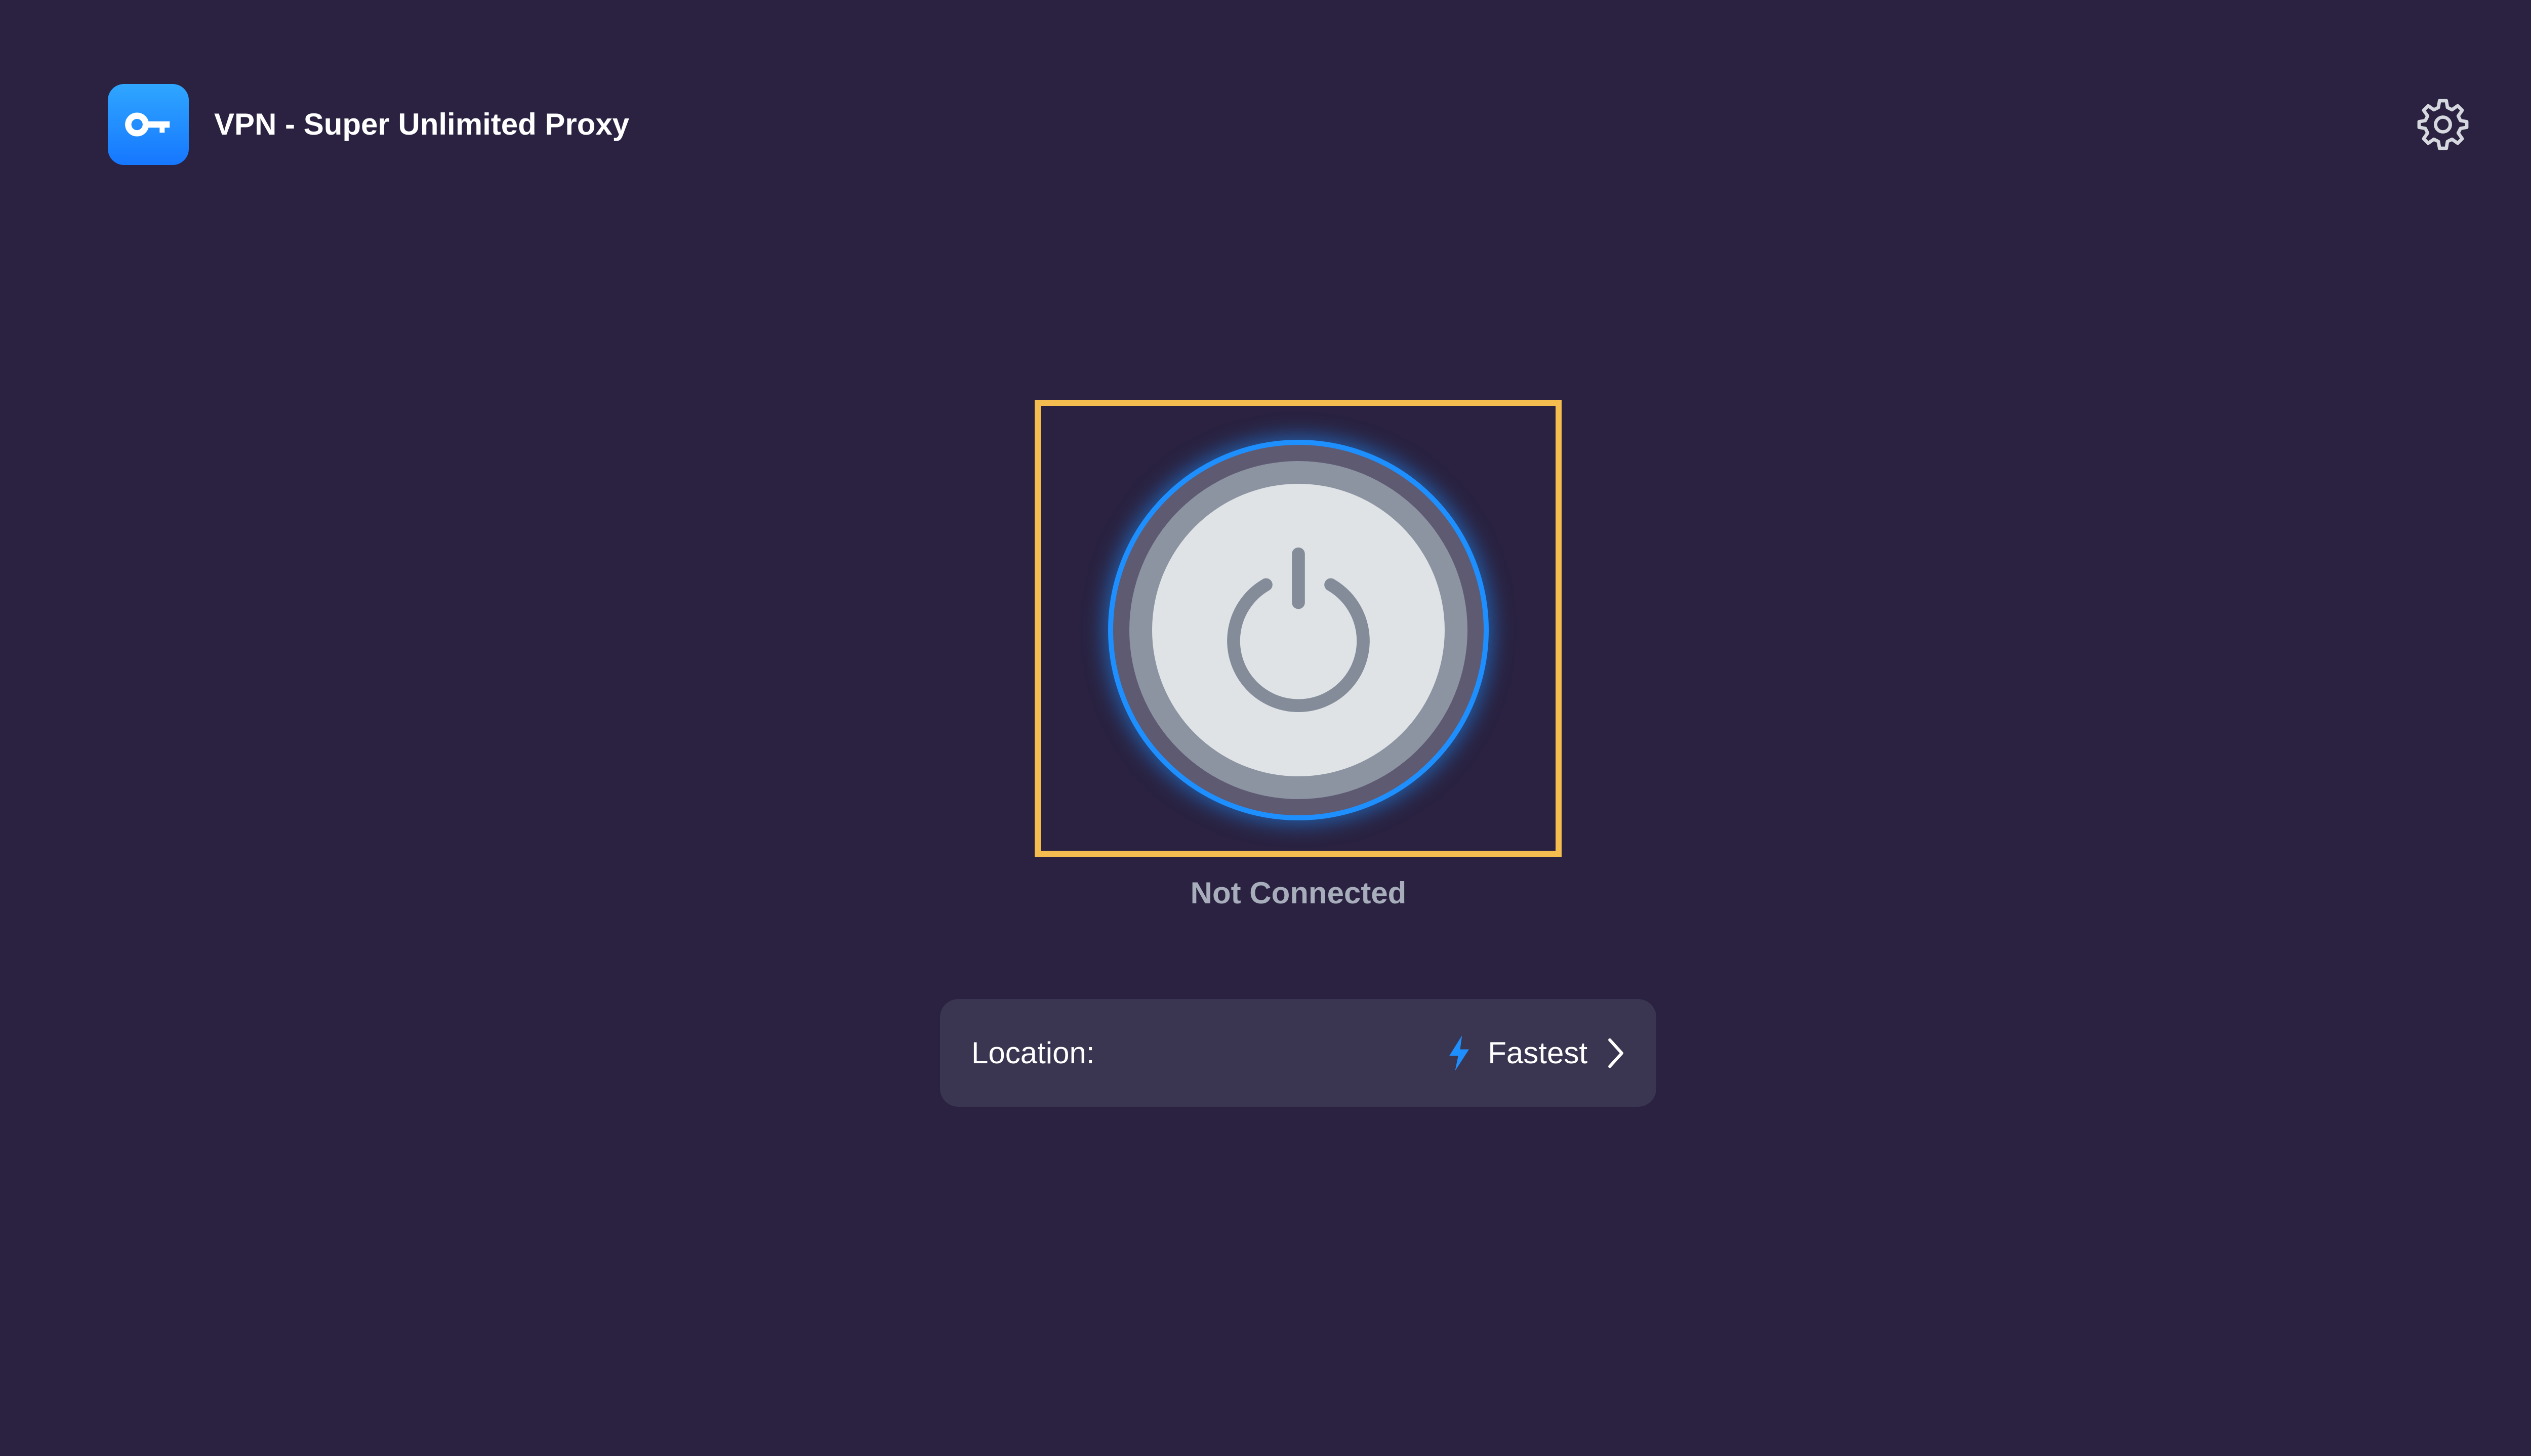  Describe the element at coordinates (422, 124) in the screenshot. I see `app-title: VPN - Super Unlimited Proxy` at that location.